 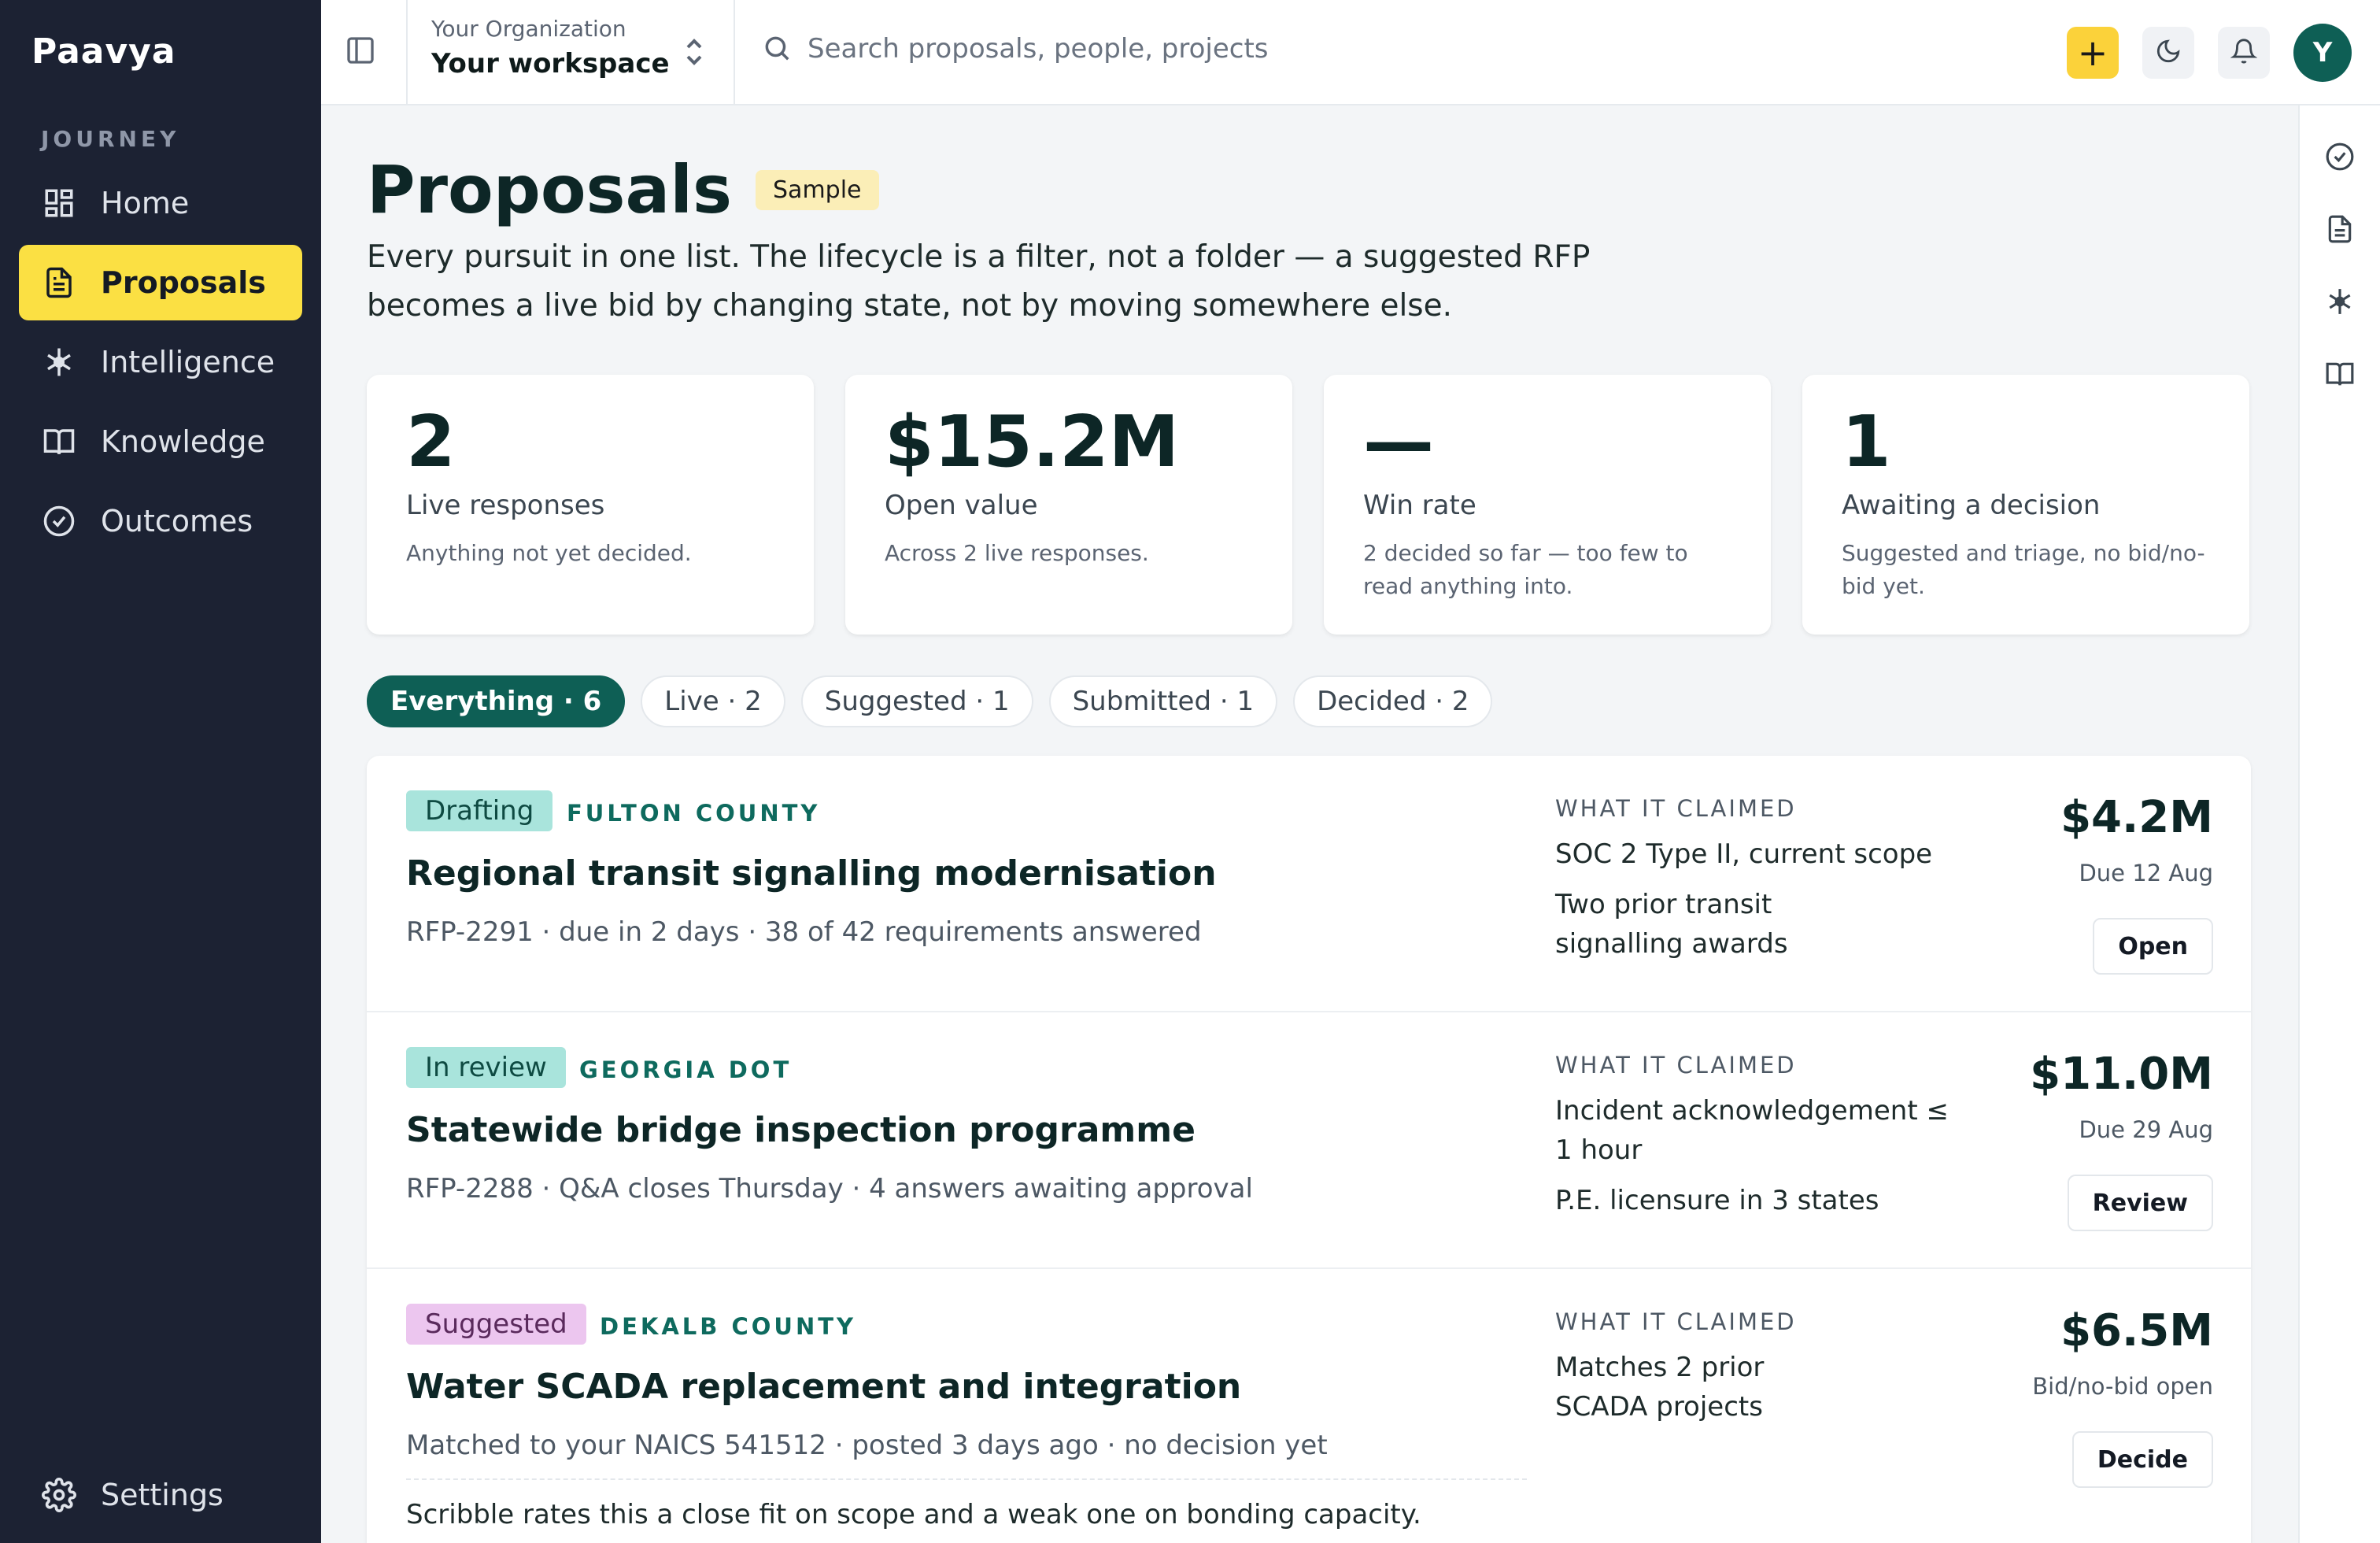 I want to click on gear-icon, so click(x=59, y=1495).